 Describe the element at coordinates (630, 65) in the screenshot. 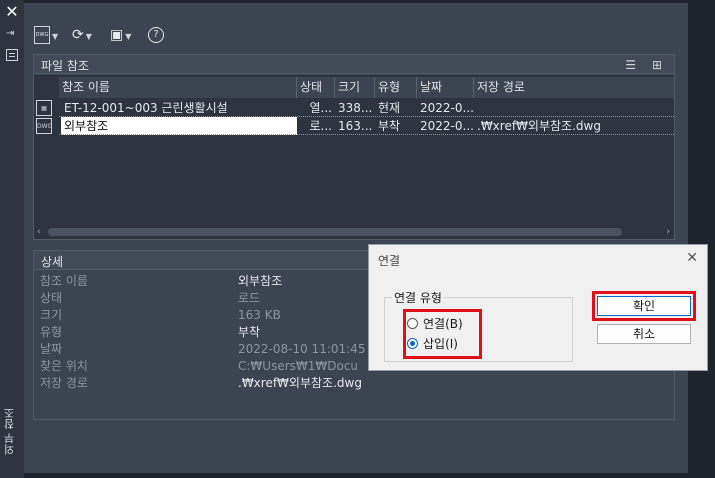

I see `list-view-icon: ☰` at that location.